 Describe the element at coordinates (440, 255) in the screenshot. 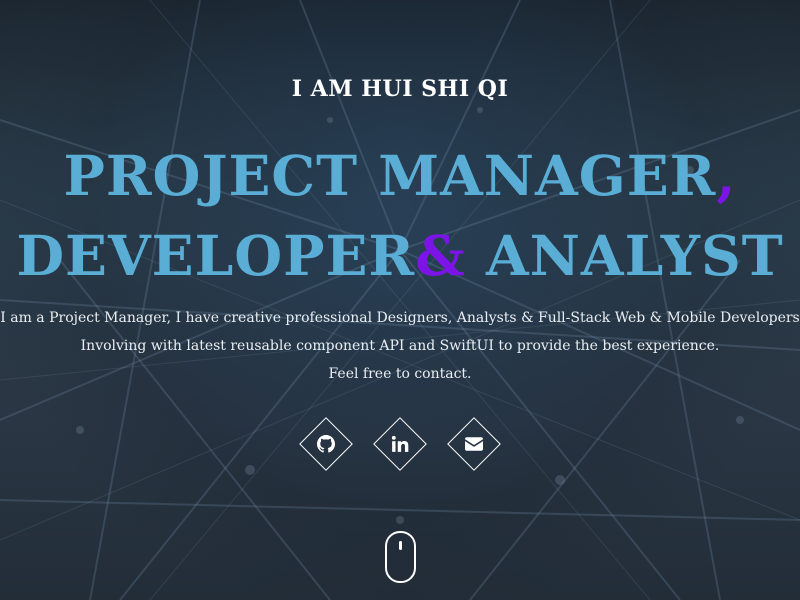

I see `headline-ampersand: &` at that location.